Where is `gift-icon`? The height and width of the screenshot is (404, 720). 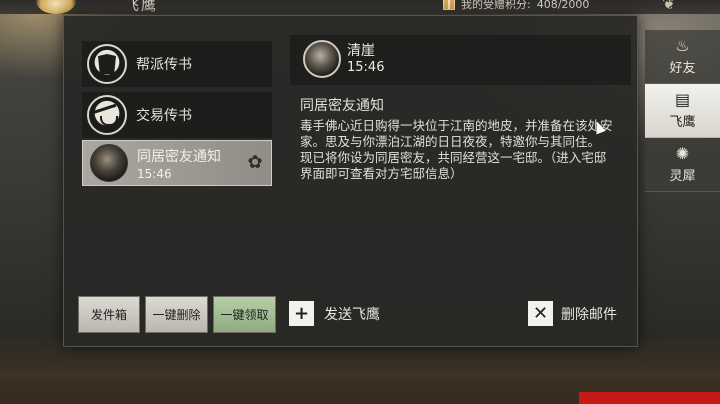
gift-icon is located at coordinates (449, 5).